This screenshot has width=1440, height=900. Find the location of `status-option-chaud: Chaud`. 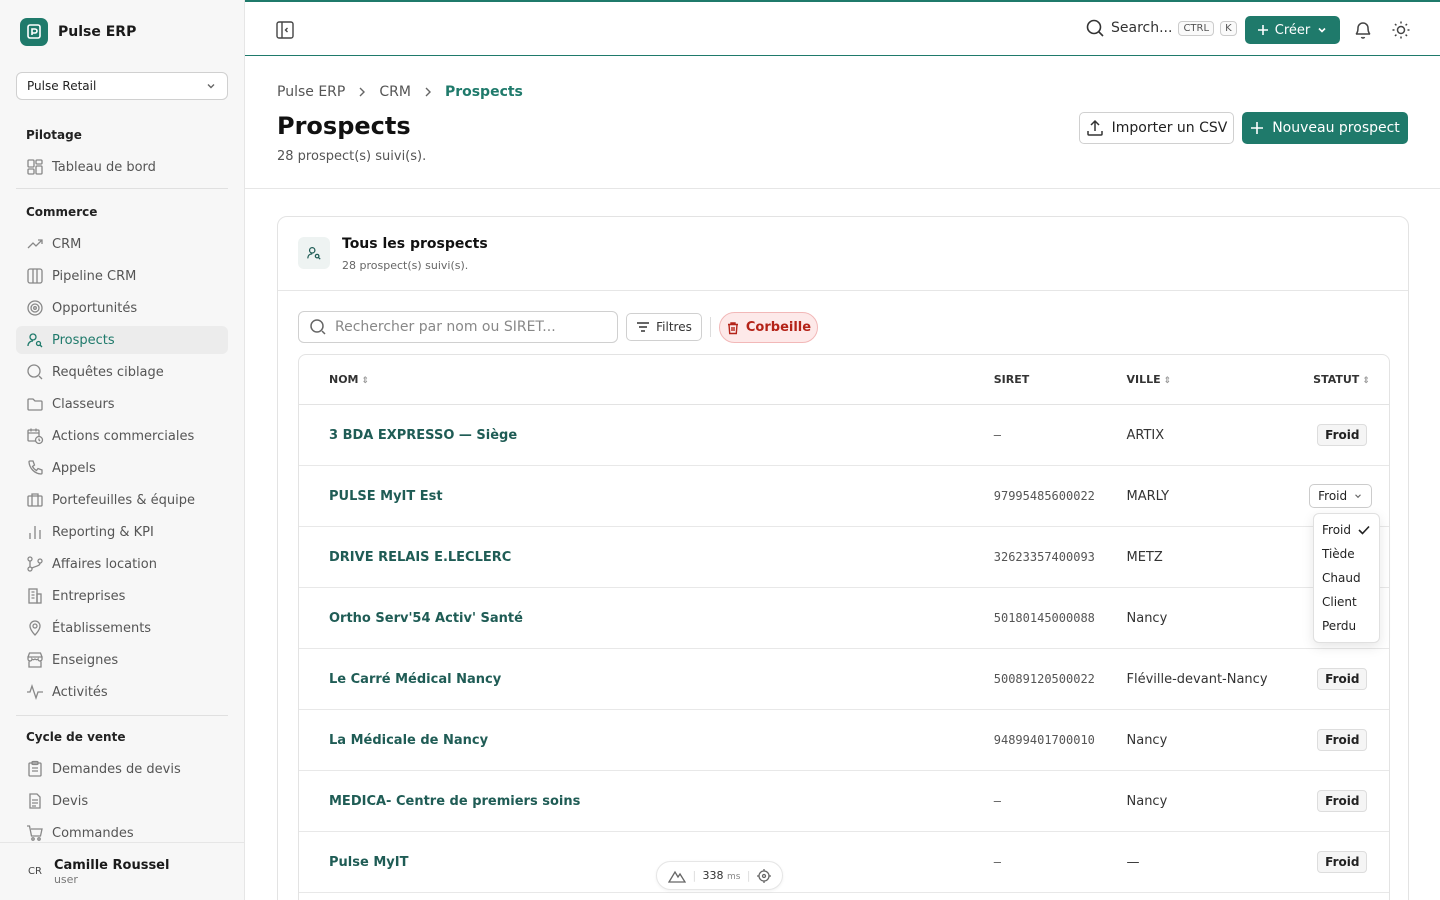

status-option-chaud: Chaud is located at coordinates (1346, 578).